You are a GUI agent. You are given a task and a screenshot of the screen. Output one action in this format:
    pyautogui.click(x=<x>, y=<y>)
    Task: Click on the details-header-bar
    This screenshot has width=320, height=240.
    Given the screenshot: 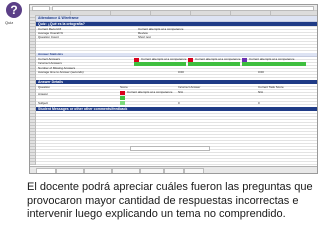 What is the action you would take?
    pyautogui.click(x=176, y=82)
    